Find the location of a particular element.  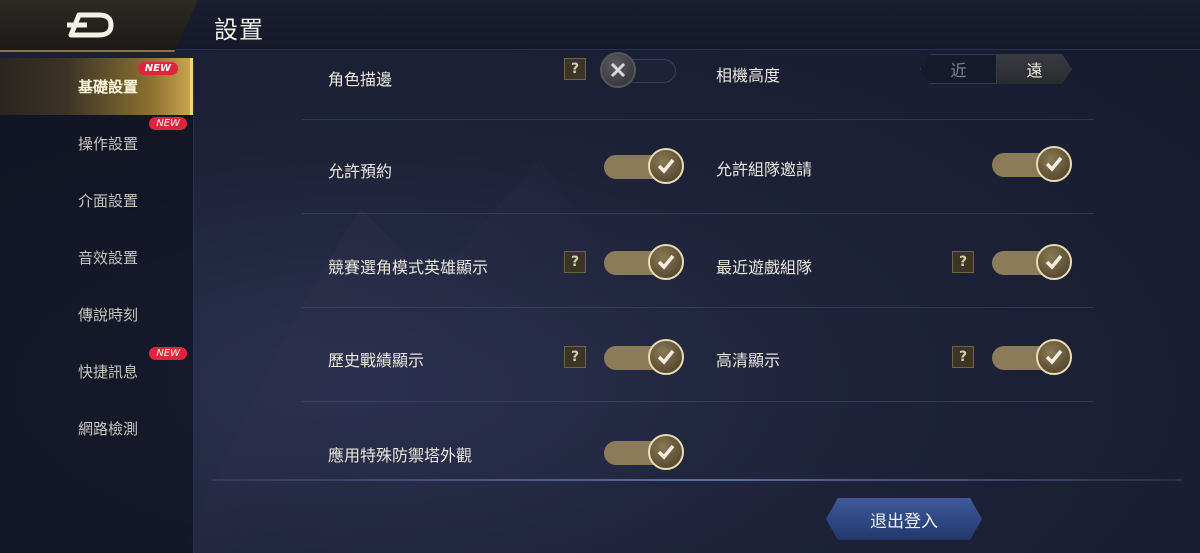

setting-label: 應用特殊防禦塔外觀 is located at coordinates (400, 455).